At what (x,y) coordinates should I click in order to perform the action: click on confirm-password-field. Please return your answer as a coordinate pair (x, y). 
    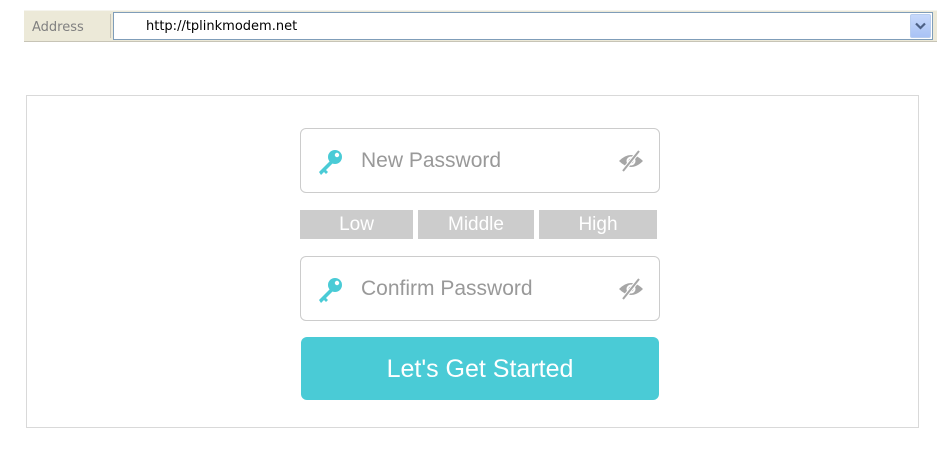
    Looking at the image, I should click on (480, 288).